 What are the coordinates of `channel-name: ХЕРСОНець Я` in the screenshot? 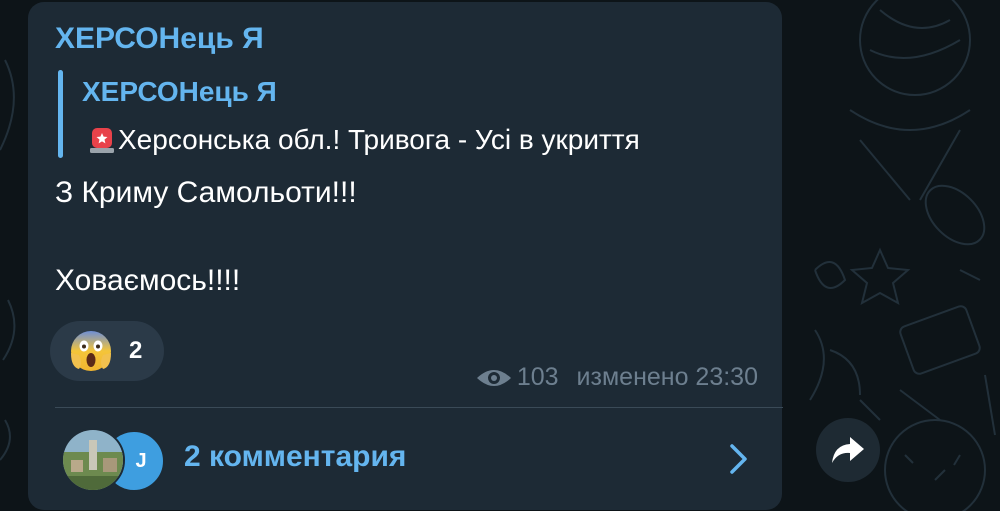 It's located at (159, 39).